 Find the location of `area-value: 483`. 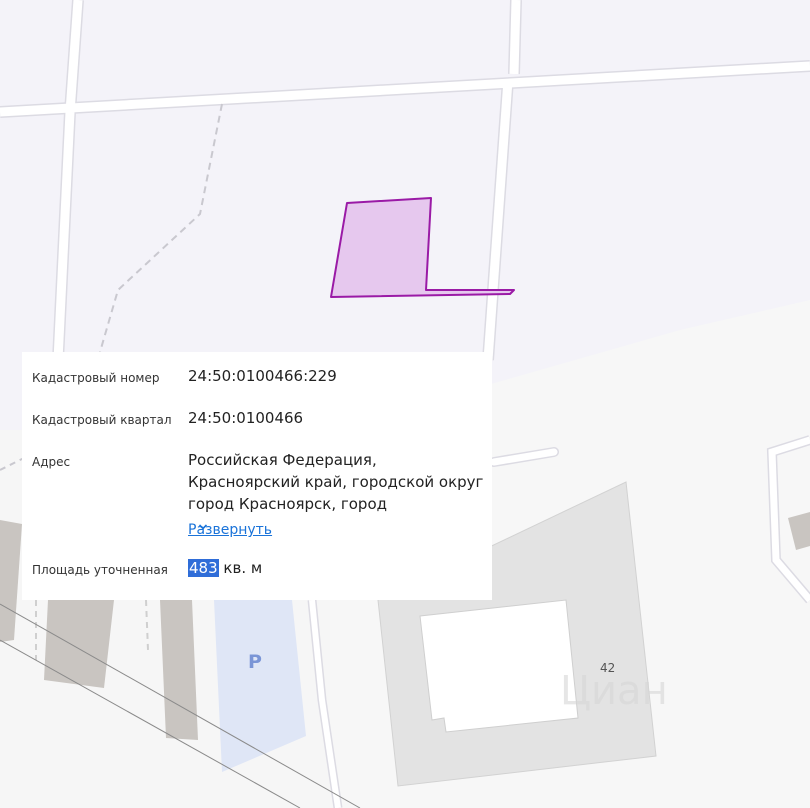

area-value: 483 is located at coordinates (203, 568).